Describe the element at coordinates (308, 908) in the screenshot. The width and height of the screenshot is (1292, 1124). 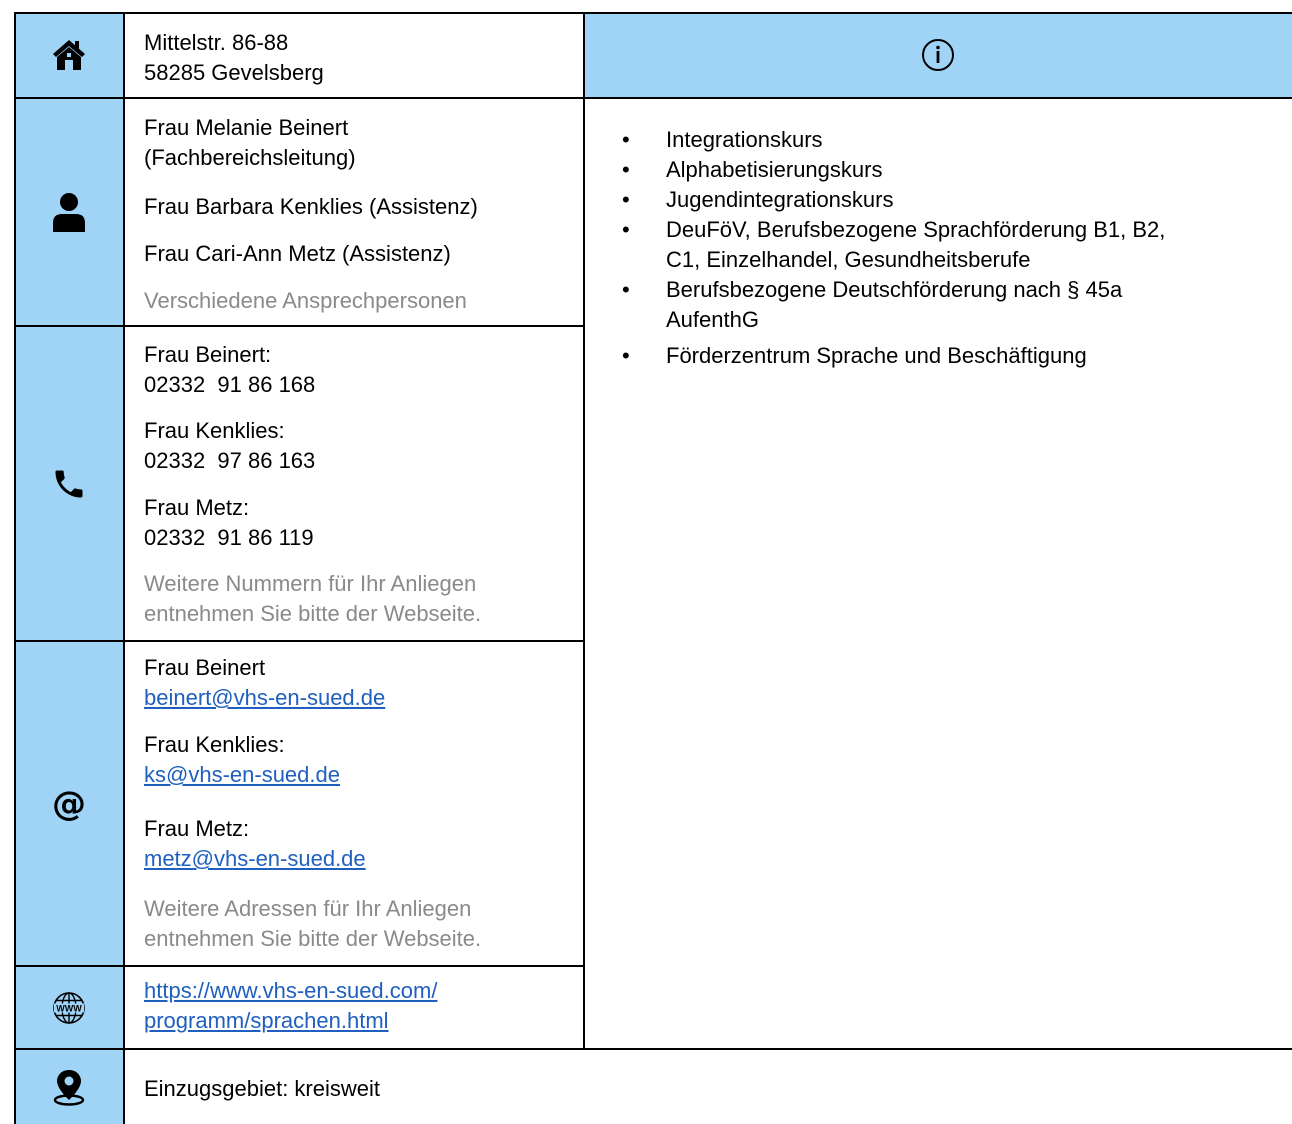
I see `emails-note-line-1: Weitere Adressen für Ihr Anliegen` at that location.